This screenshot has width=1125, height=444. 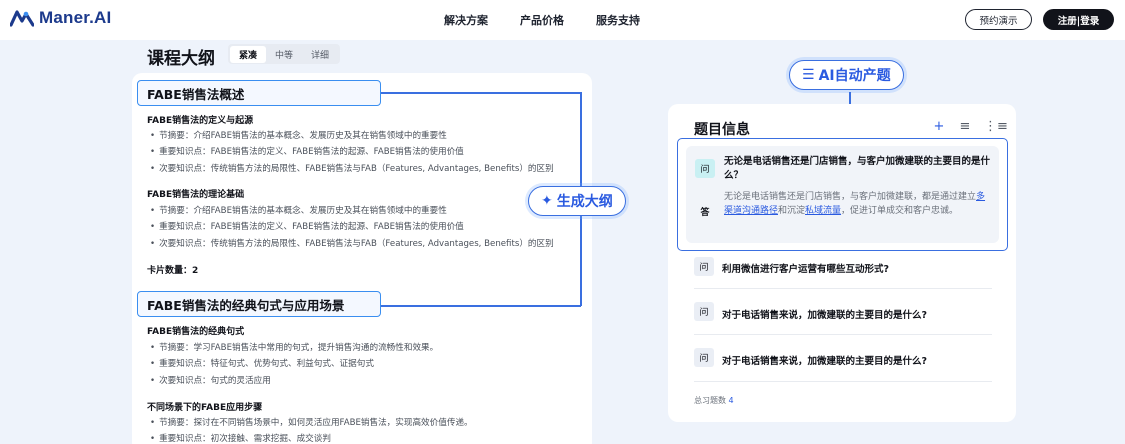 I want to click on answer-link: 私域流量, so click(x=823, y=211).